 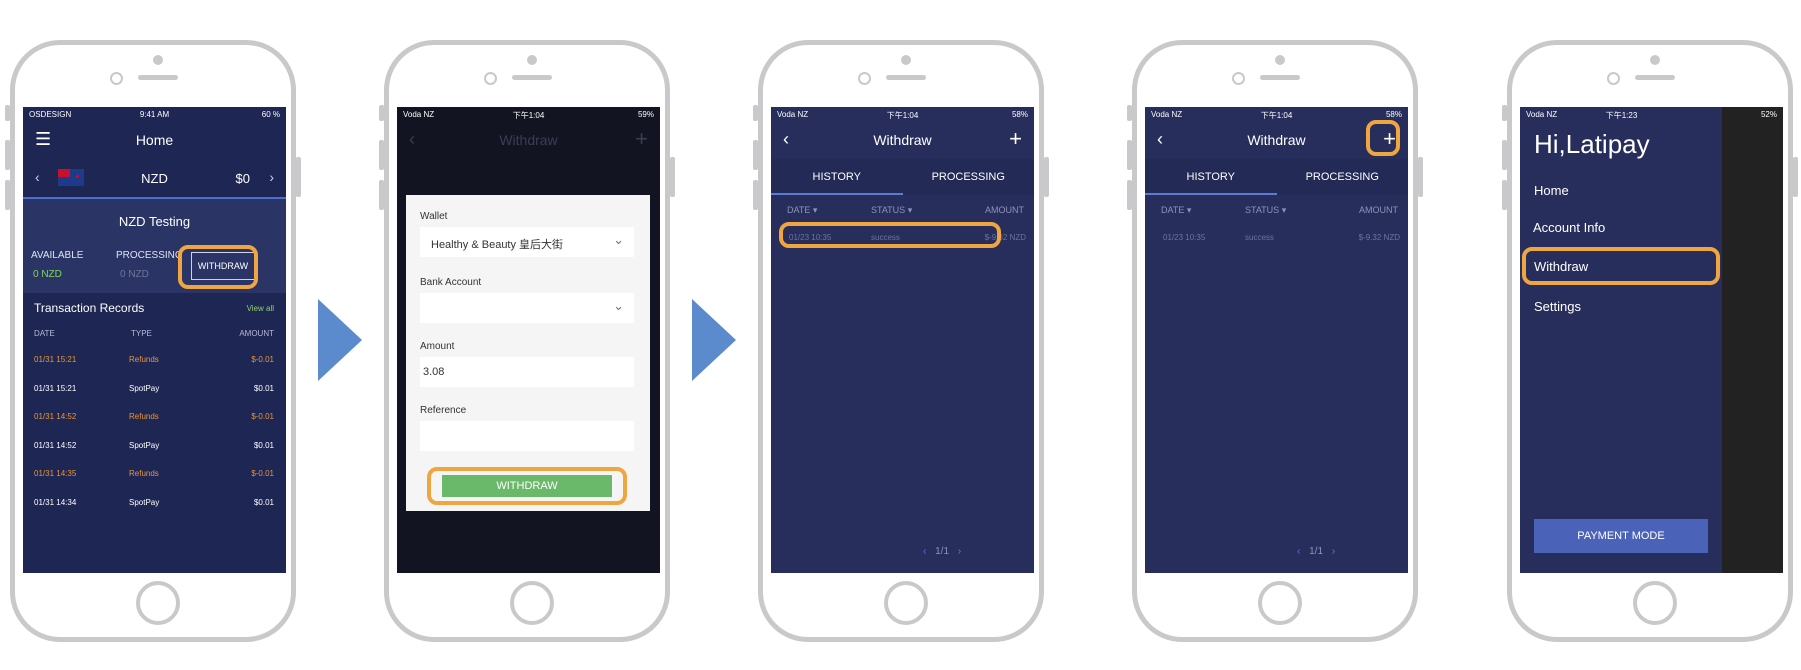 What do you see at coordinates (437, 346) in the screenshot?
I see `amount-label: Amount` at bounding box center [437, 346].